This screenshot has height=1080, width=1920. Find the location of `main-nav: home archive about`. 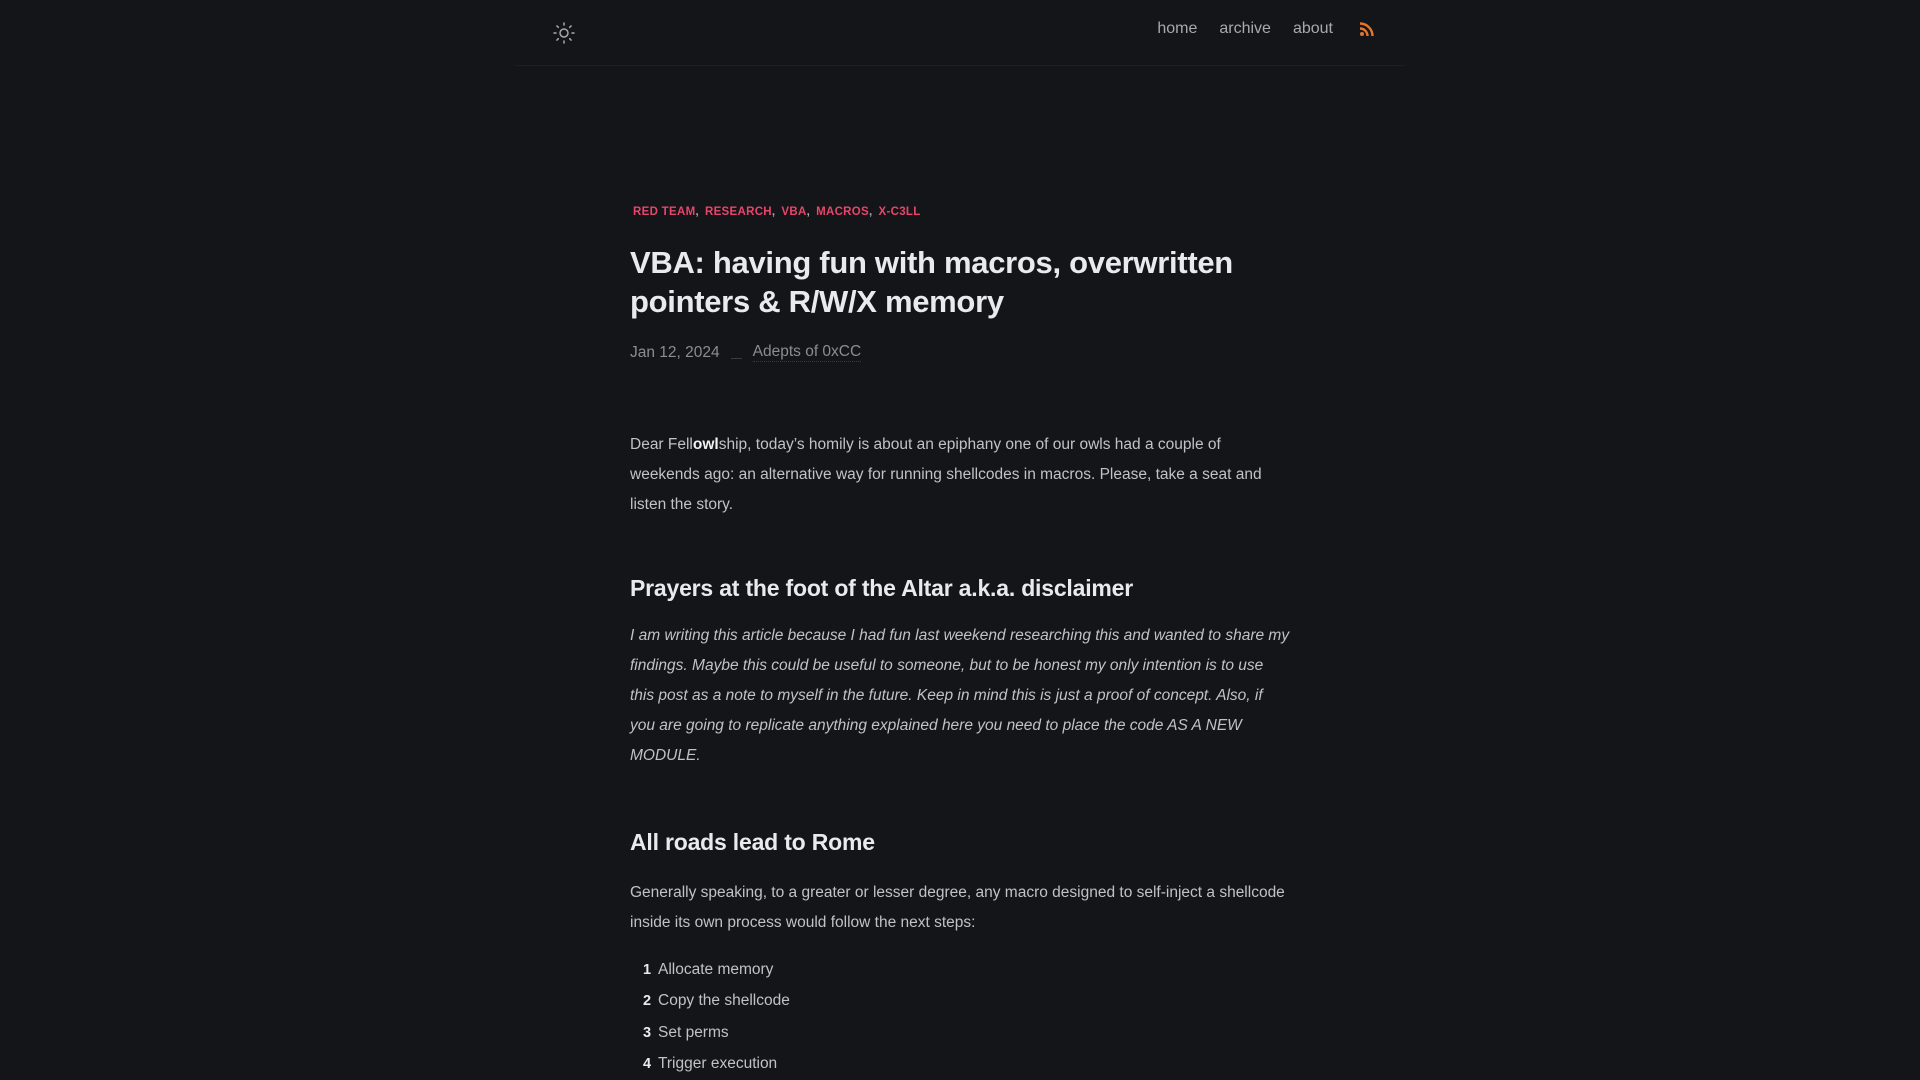

main-nav: home archive about is located at coordinates (1266, 29).